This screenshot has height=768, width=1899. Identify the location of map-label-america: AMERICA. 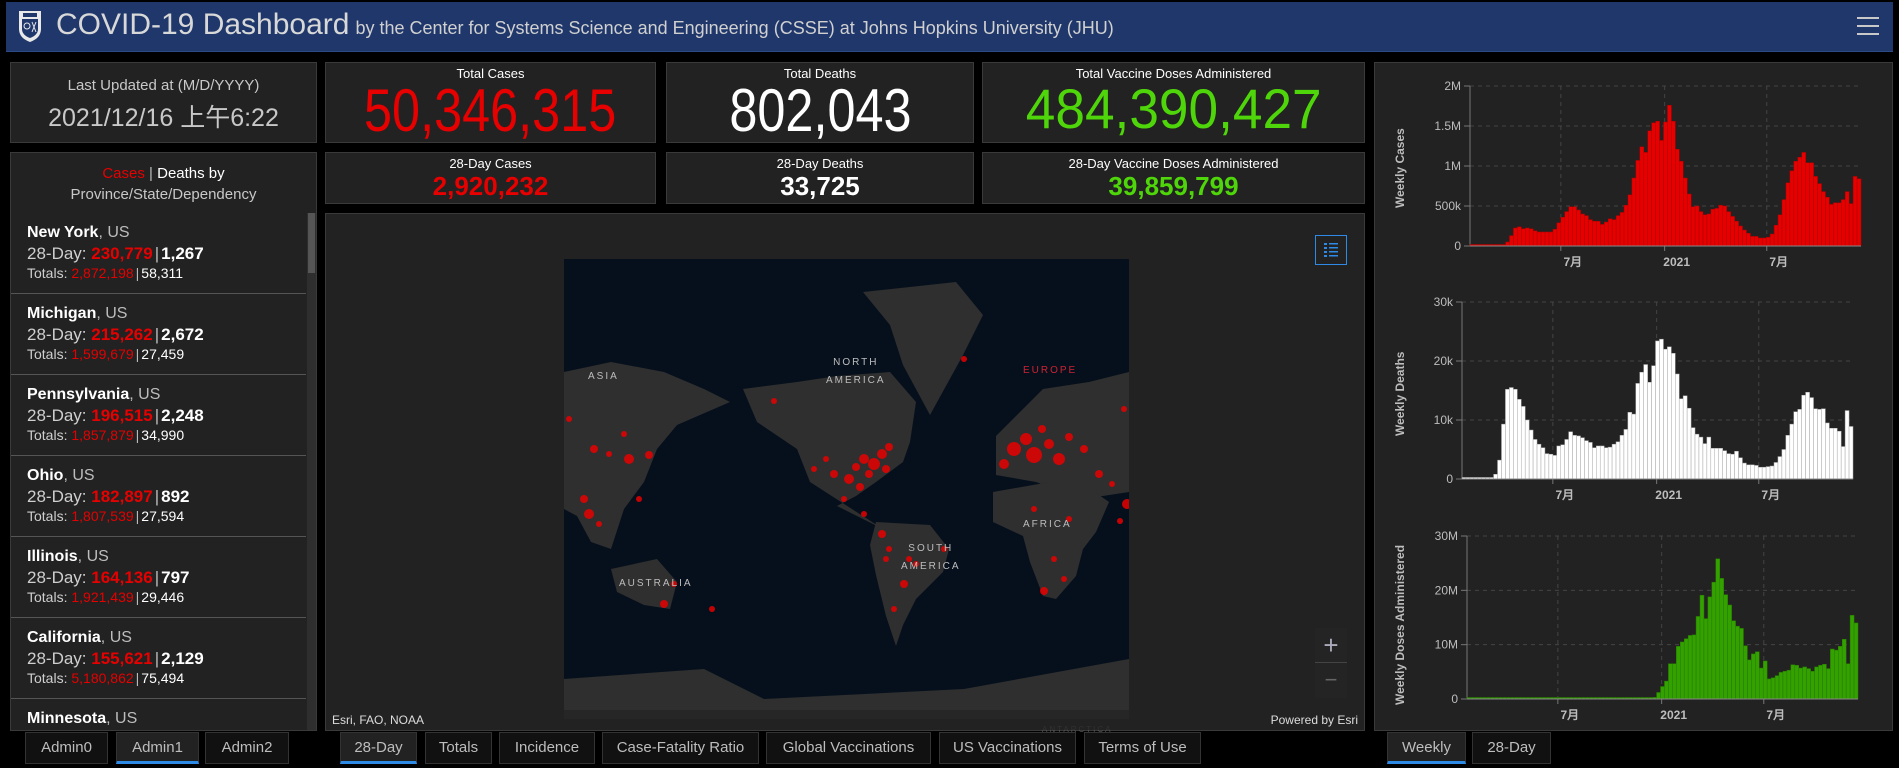
(856, 380).